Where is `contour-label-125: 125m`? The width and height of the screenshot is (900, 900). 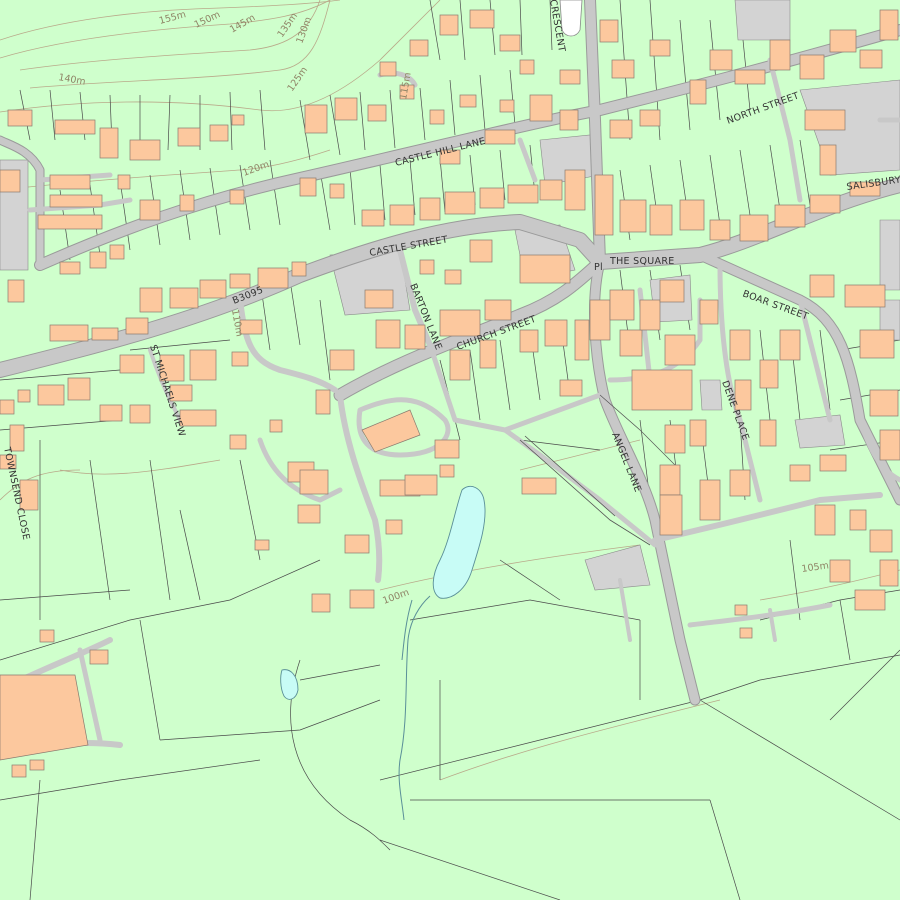 contour-label-125: 125m is located at coordinates (297, 79).